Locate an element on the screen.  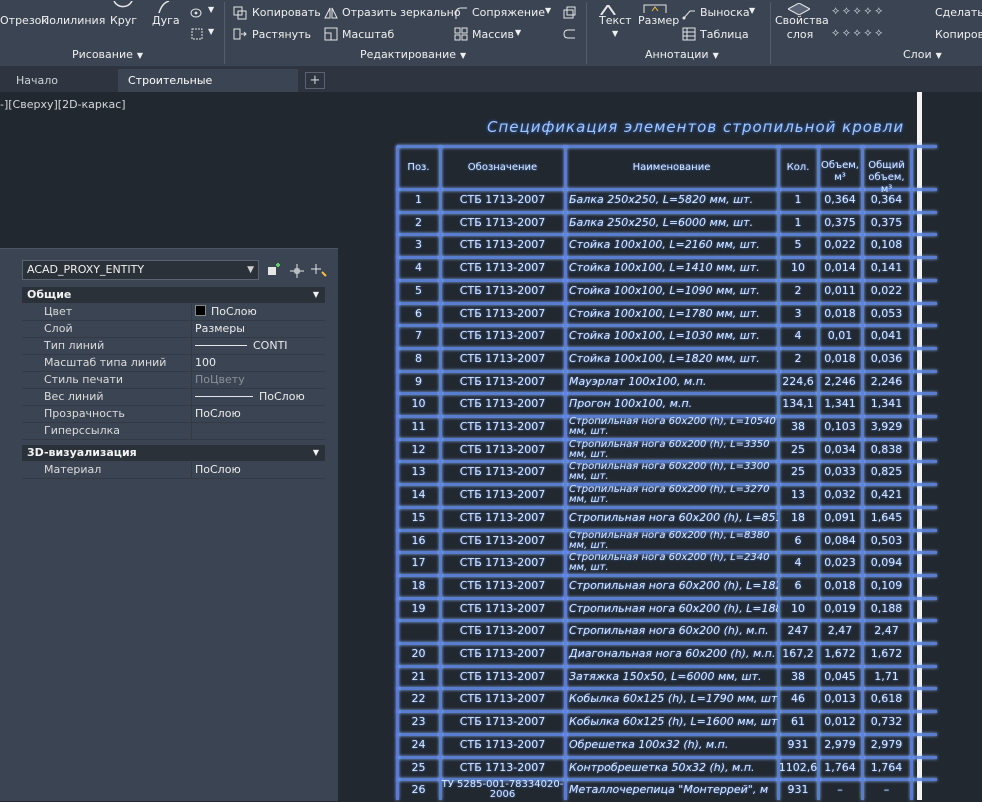
table-cell-vol: 1,672 is located at coordinates (840, 653).